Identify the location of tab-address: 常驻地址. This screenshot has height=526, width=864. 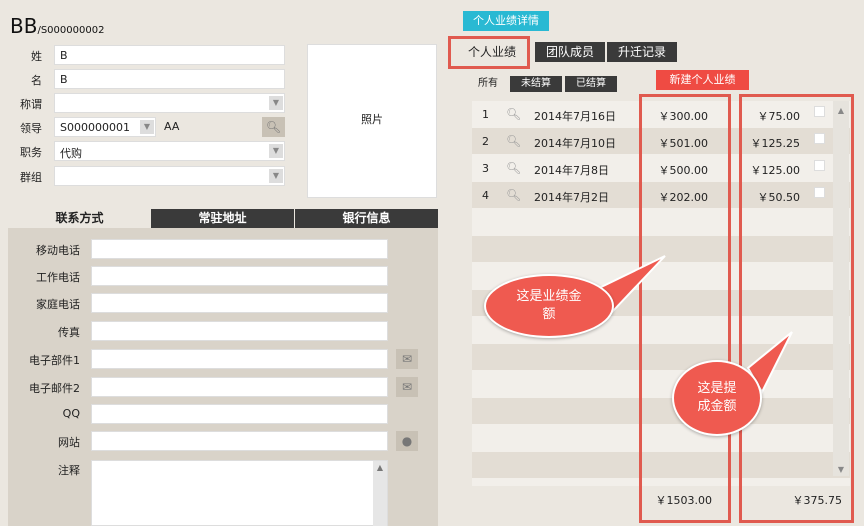
(222, 218).